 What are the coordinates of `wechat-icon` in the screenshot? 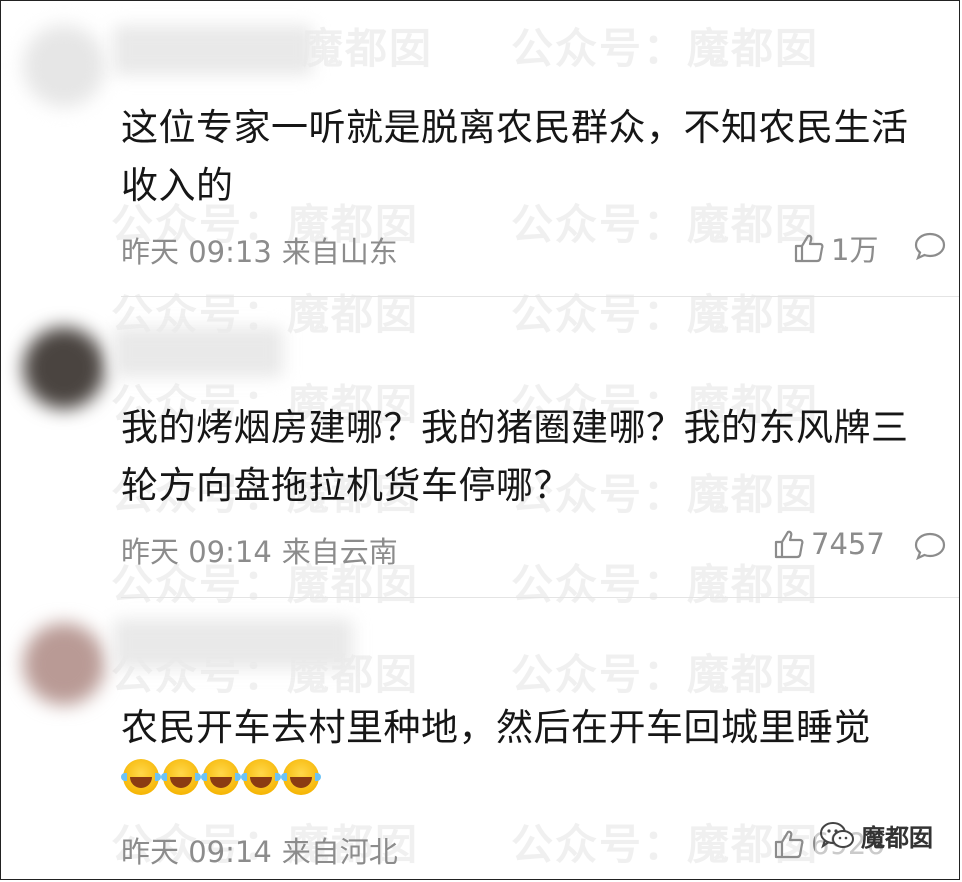 It's located at (837, 834).